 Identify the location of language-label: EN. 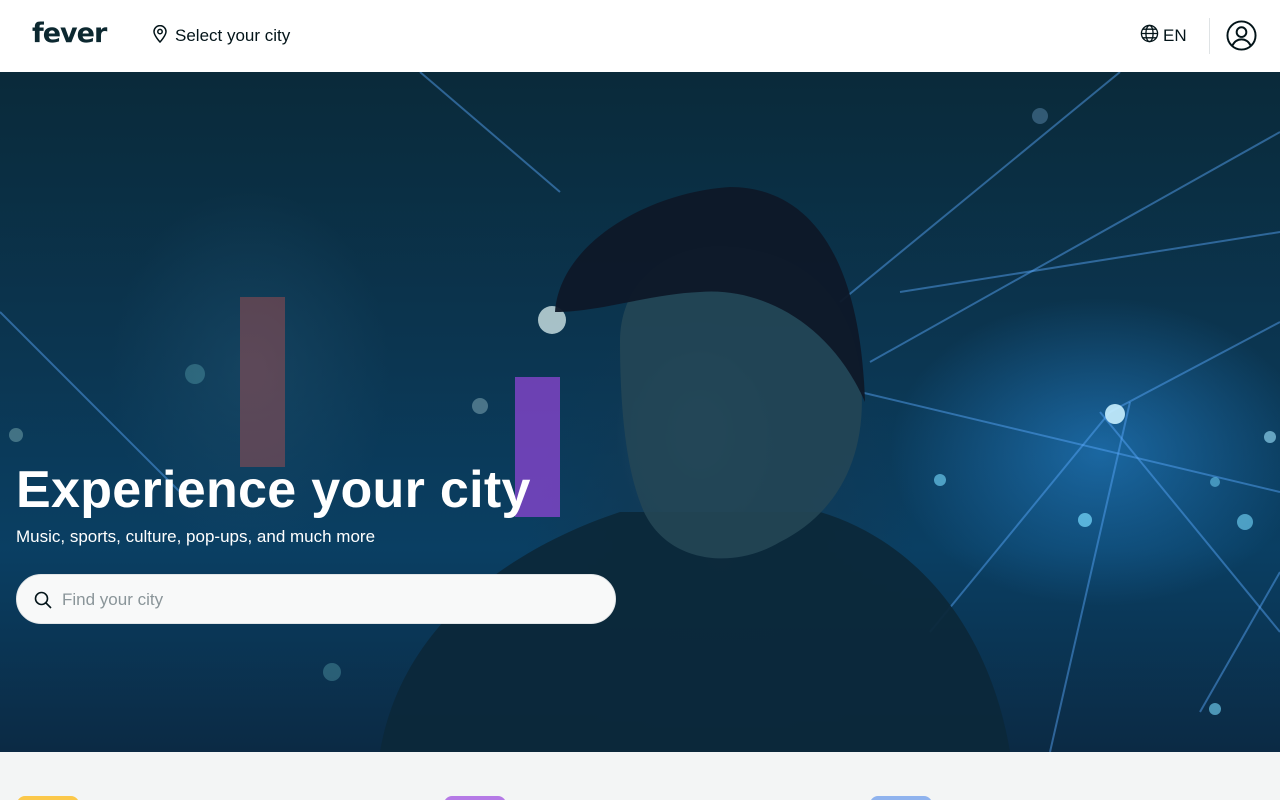
(1175, 35).